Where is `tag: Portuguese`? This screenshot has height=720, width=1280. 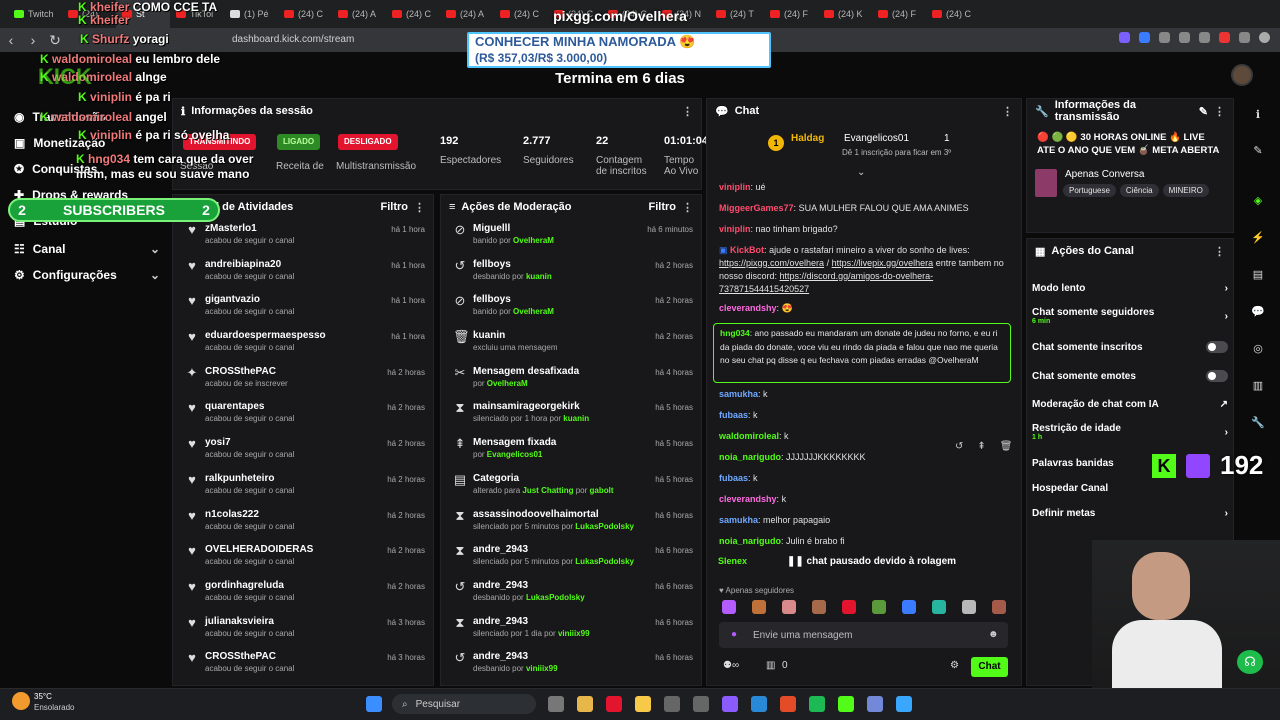 tag: Portuguese is located at coordinates (1089, 190).